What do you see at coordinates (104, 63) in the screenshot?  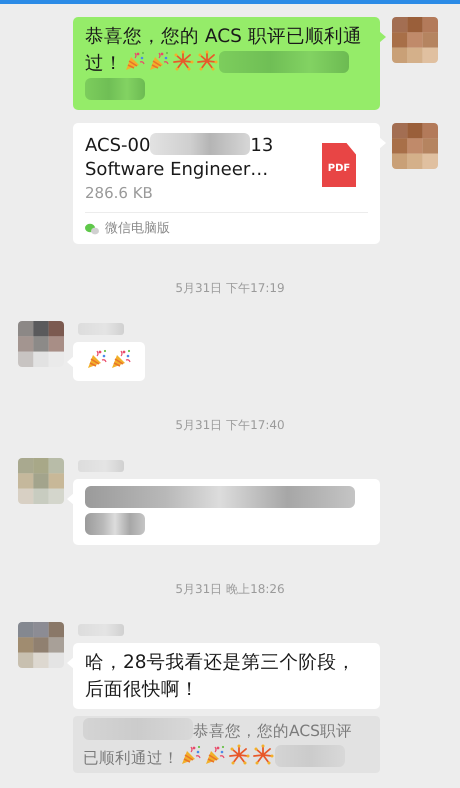 I see `message-text: 过！` at bounding box center [104, 63].